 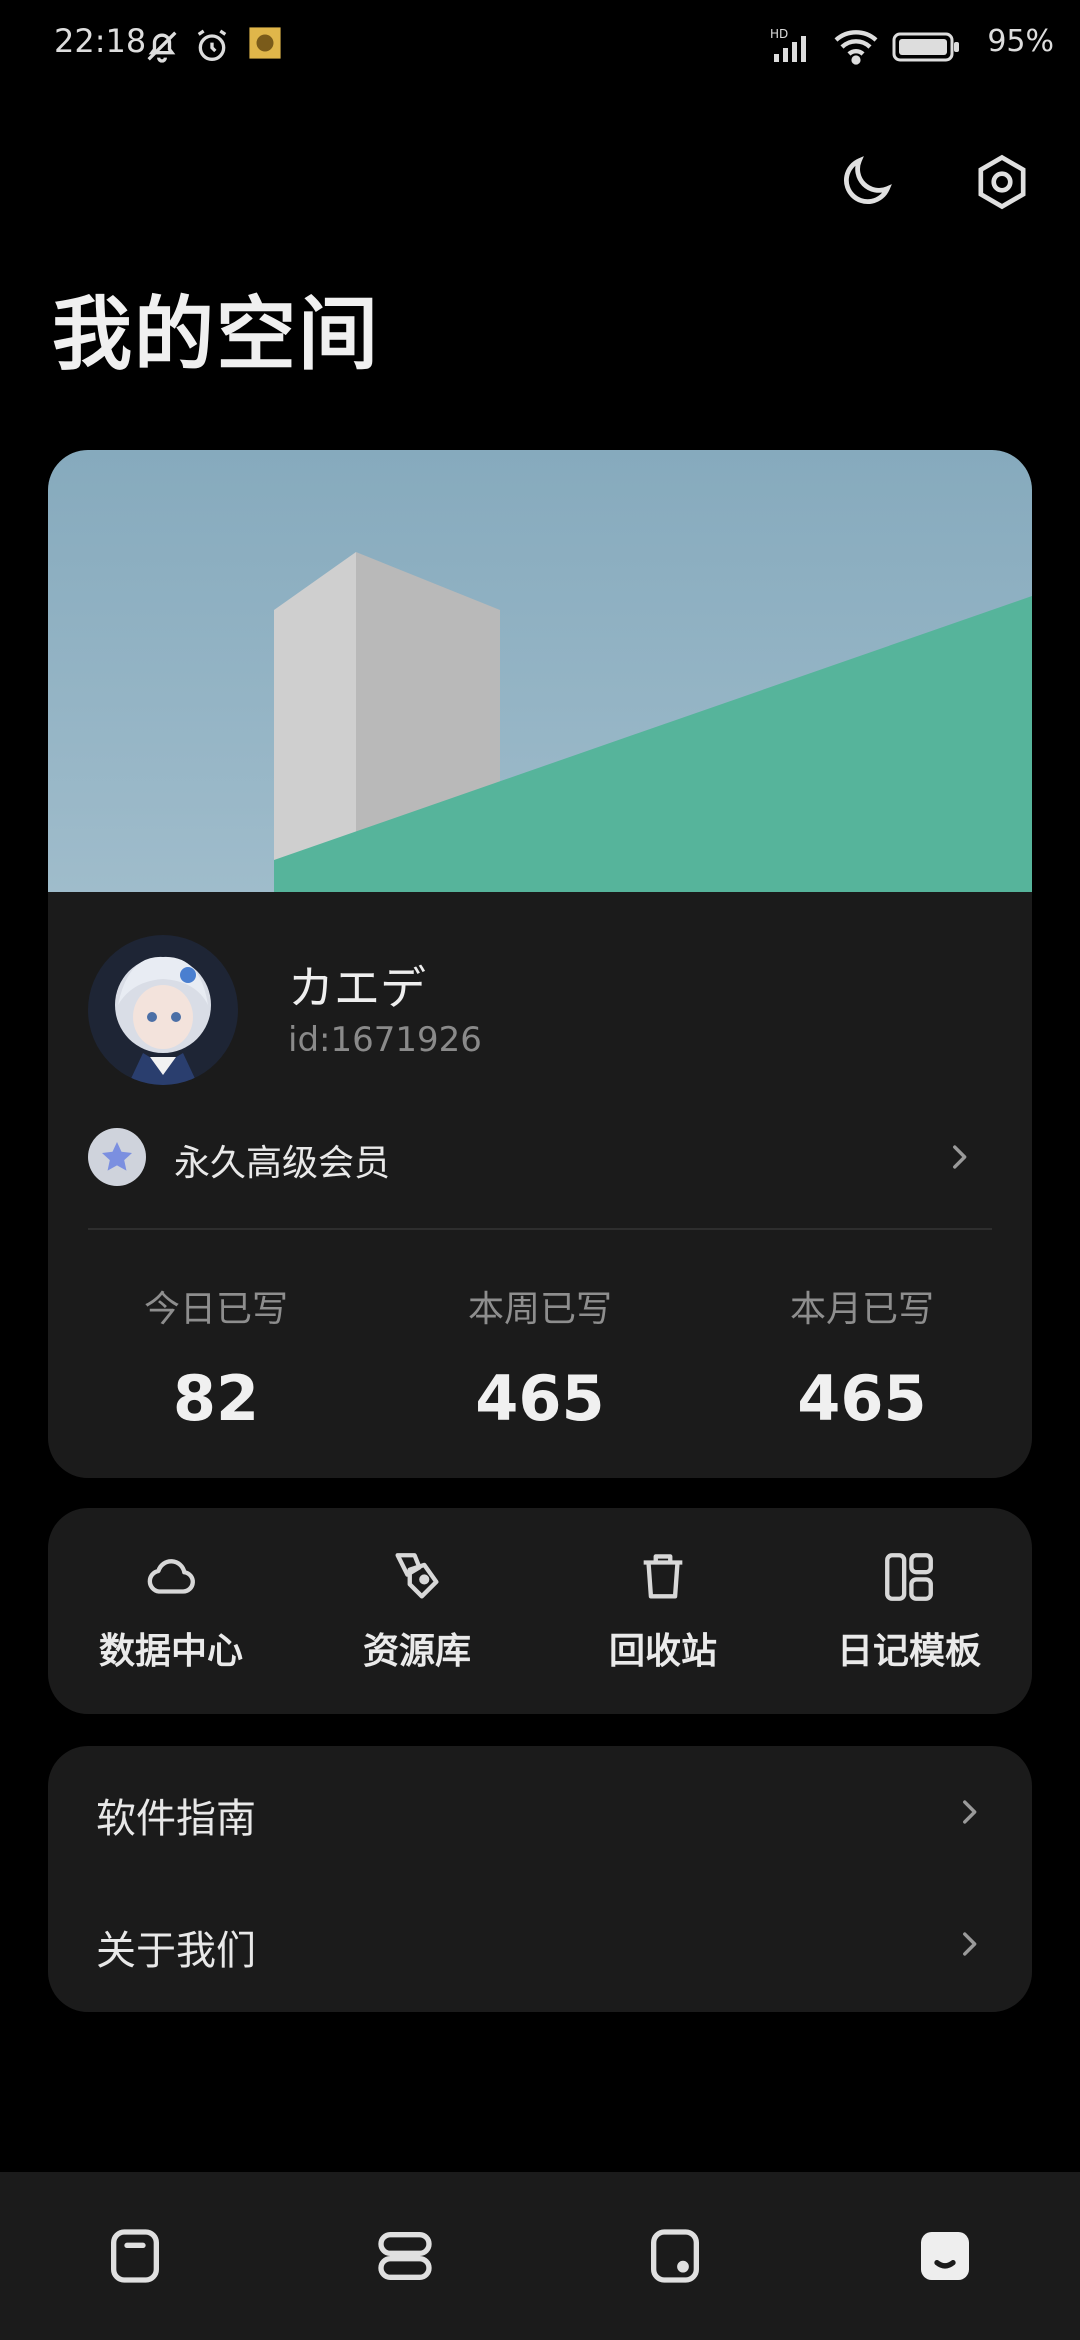 I want to click on cloud-icon, so click(x=171, y=1576).